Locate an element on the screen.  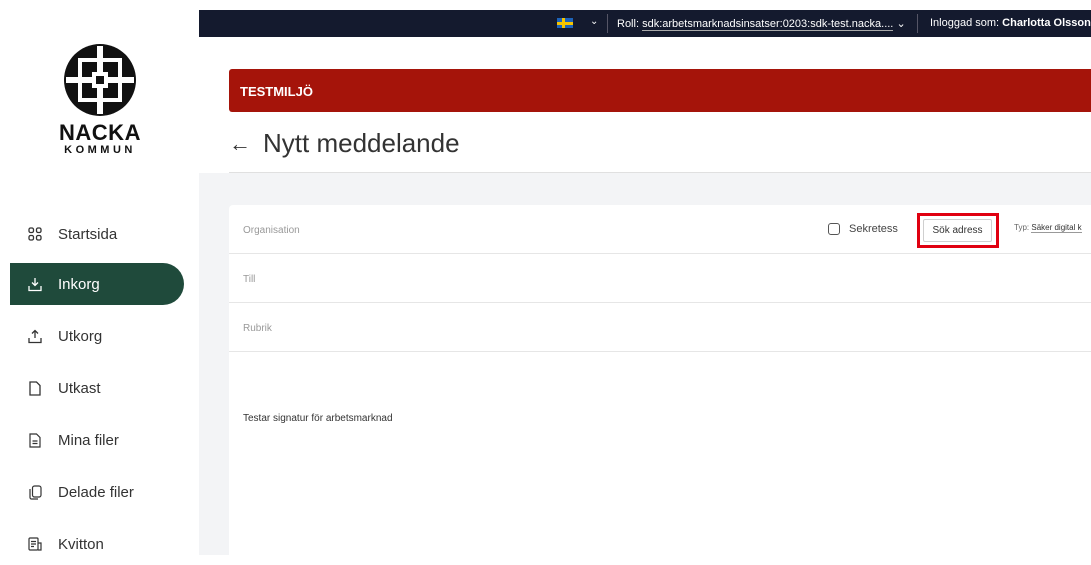
sidebar-item-utkast: Utkast is located at coordinates (97, 388).